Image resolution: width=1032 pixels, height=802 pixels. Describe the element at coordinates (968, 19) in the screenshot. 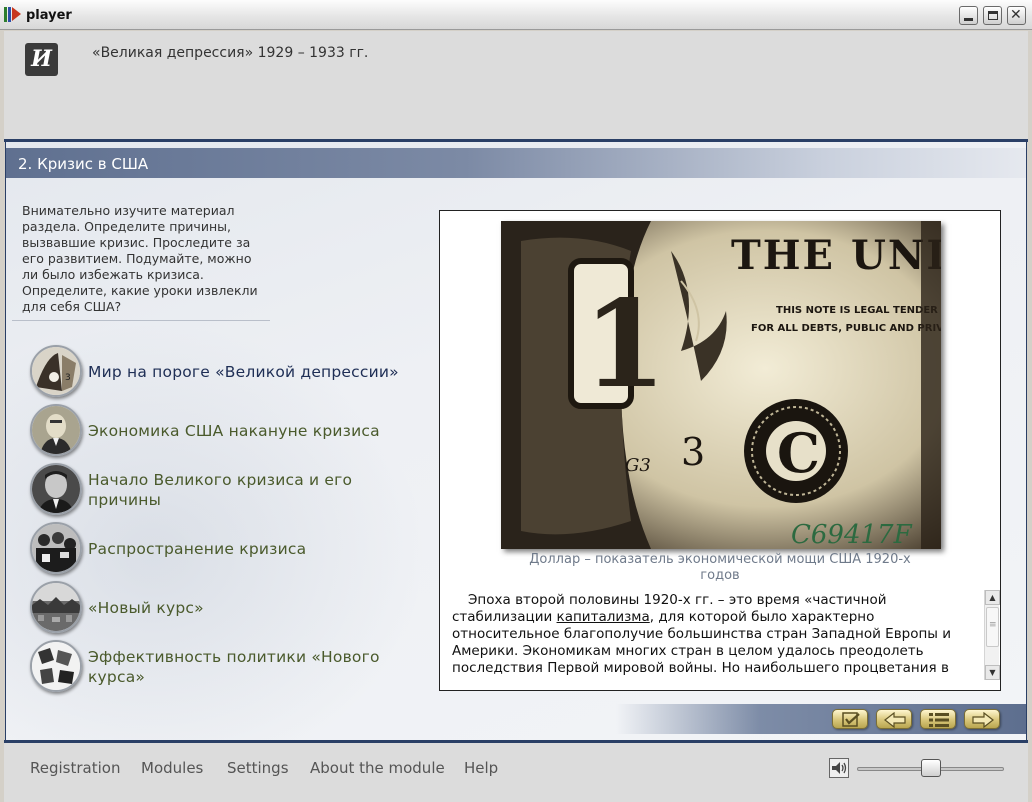

I see `minimize-icon` at that location.